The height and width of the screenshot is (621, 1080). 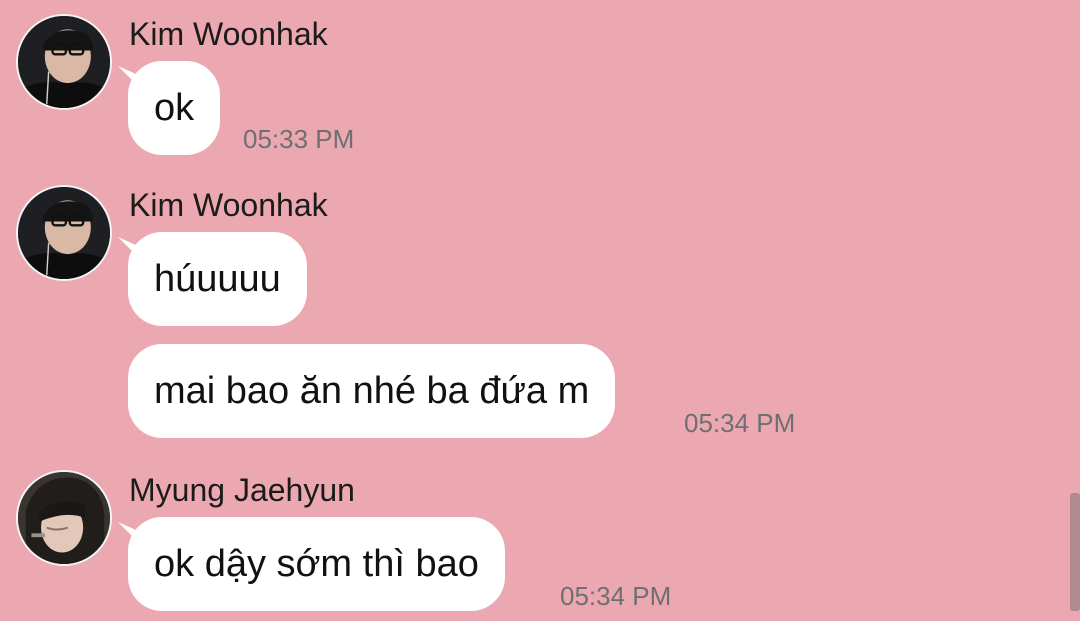 What do you see at coordinates (316, 564) in the screenshot?
I see `message-bubble: ok dậy sớm thì bao` at bounding box center [316, 564].